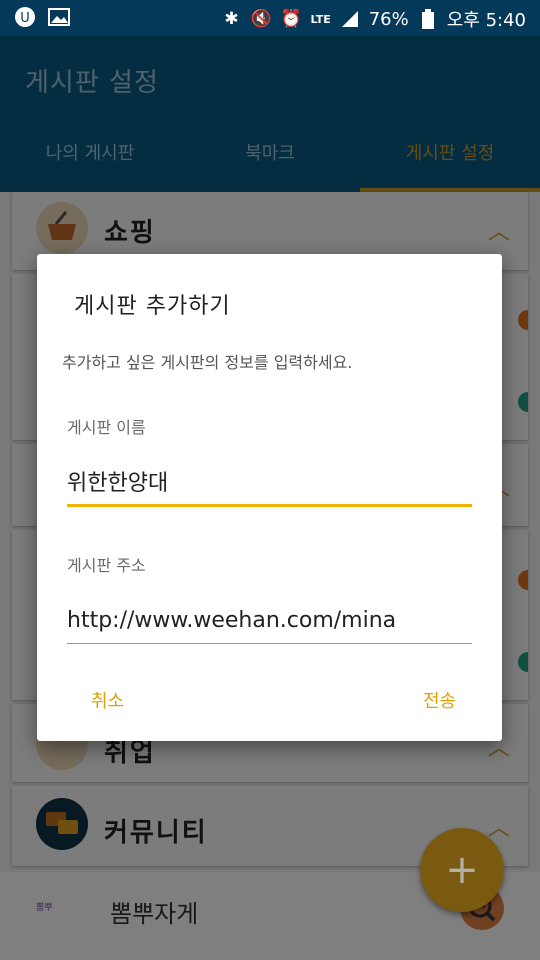 This screenshot has width=540, height=960. What do you see at coordinates (269, 483) in the screenshot?
I see `board-name-input` at bounding box center [269, 483].